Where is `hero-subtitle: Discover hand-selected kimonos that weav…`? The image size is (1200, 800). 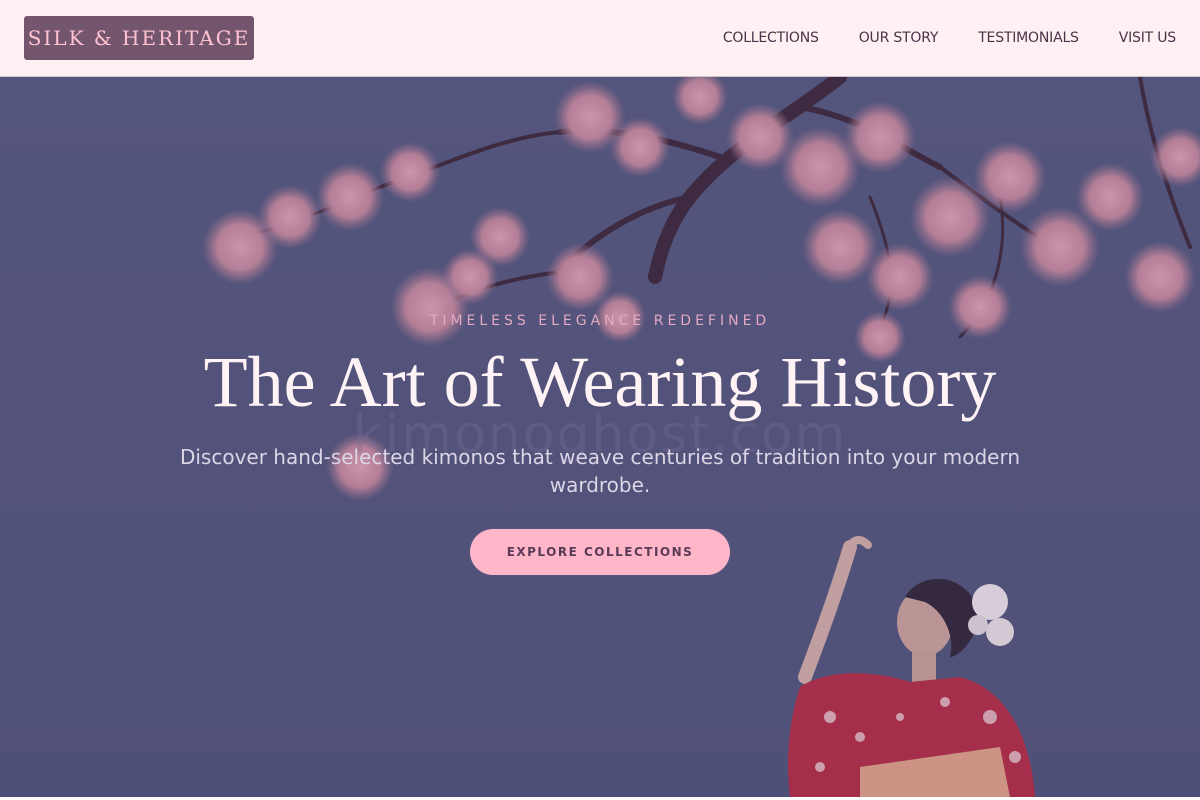 hero-subtitle: Discover hand-selected kimonos that weav… is located at coordinates (600, 471).